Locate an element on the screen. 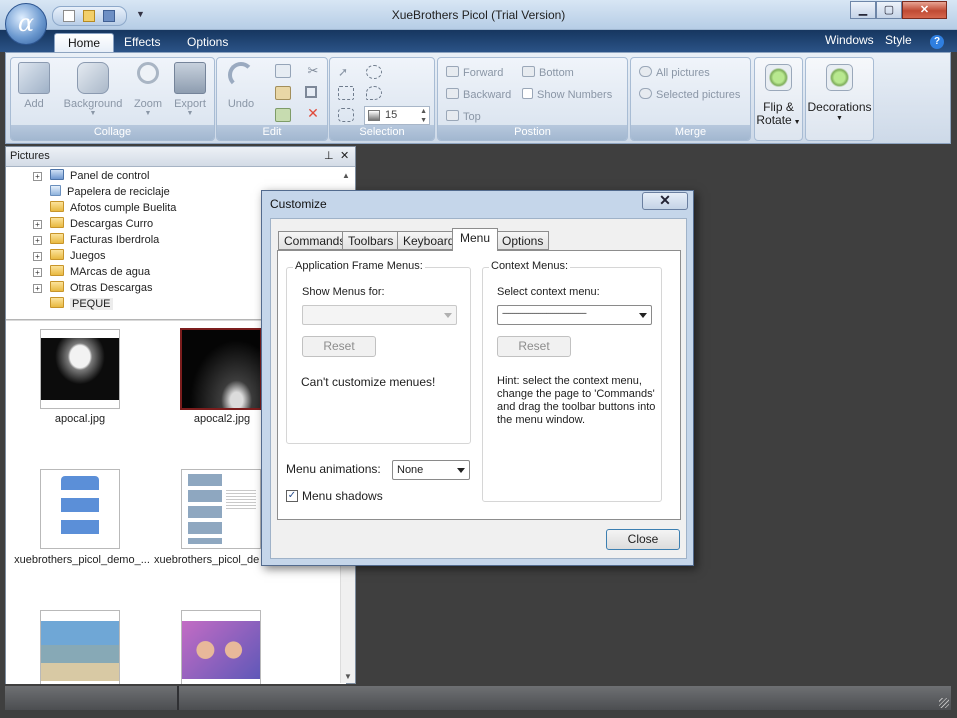 This screenshot has width=957, height=718. stepper-arrows-icon: ▲ ▼ is located at coordinates (423, 116).